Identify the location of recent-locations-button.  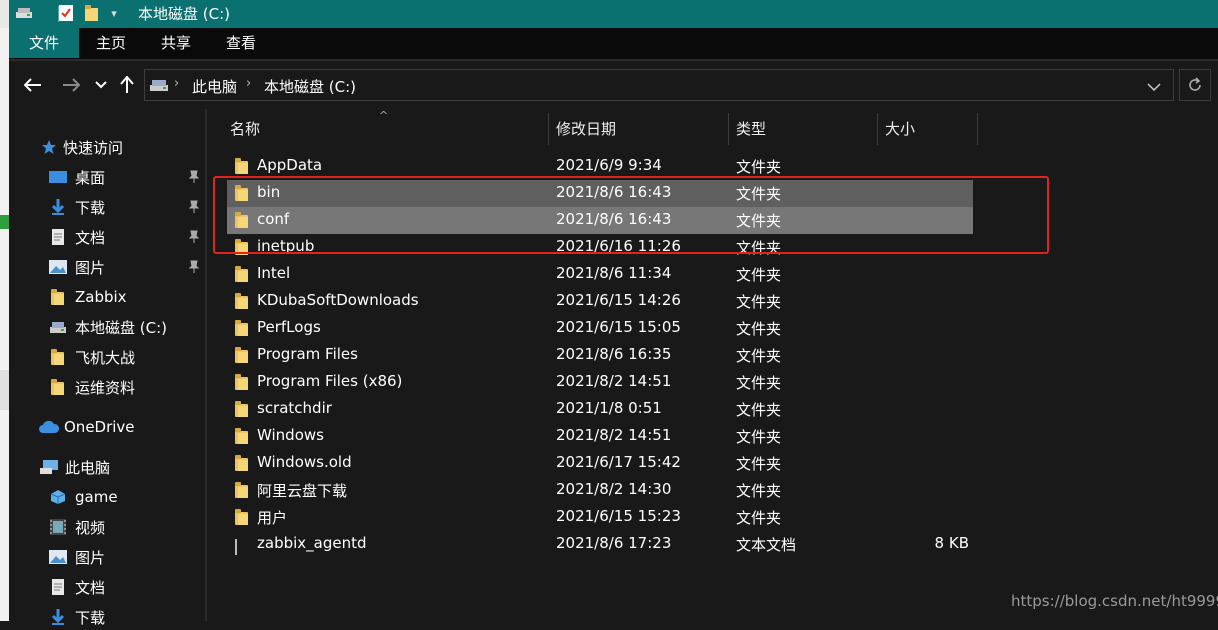
(101, 85).